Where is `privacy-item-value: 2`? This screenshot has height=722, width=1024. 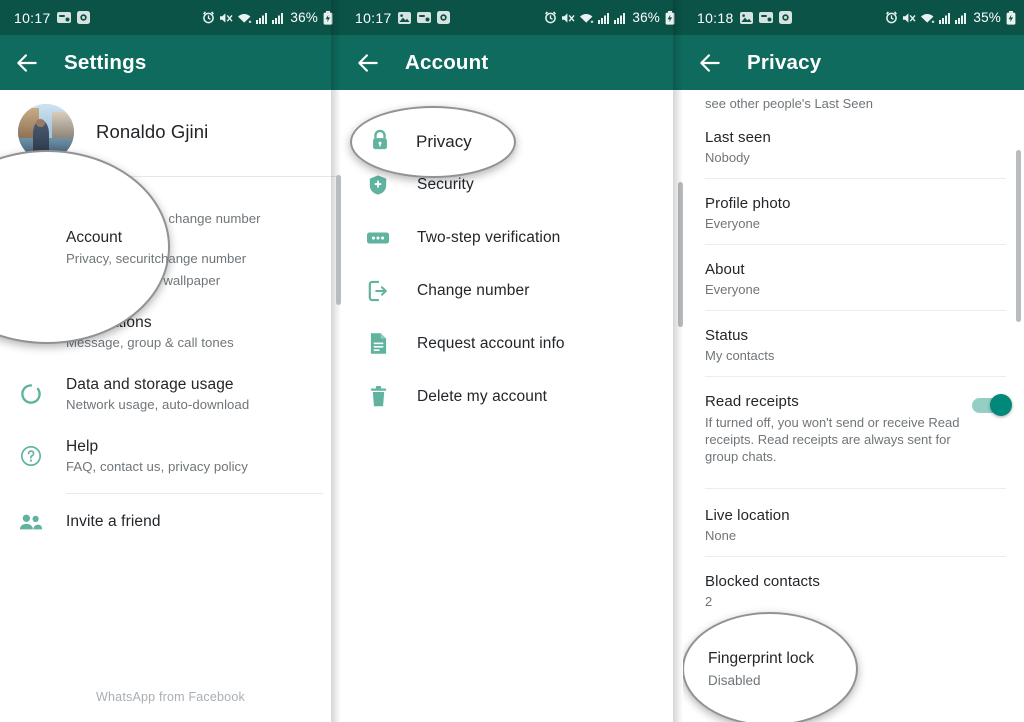 privacy-item-value: 2 is located at coordinates (709, 601).